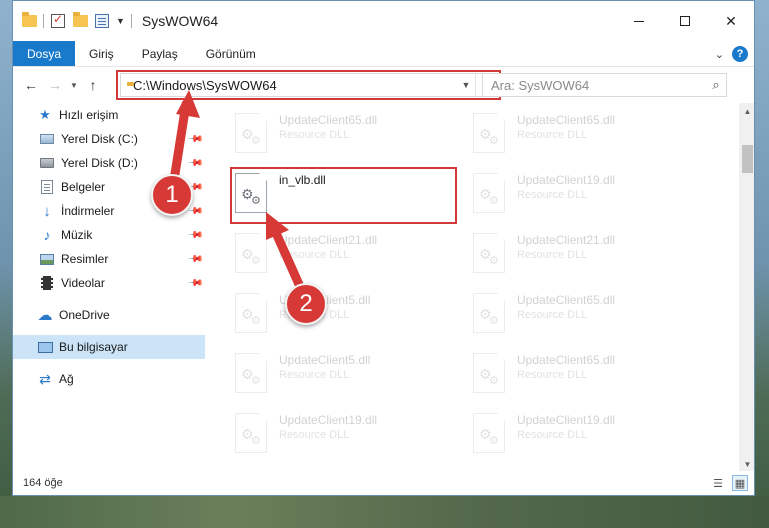 This screenshot has height=528, width=769. What do you see at coordinates (89, 115) in the screenshot?
I see `sidebar-item-label: Hızlı erişim` at bounding box center [89, 115].